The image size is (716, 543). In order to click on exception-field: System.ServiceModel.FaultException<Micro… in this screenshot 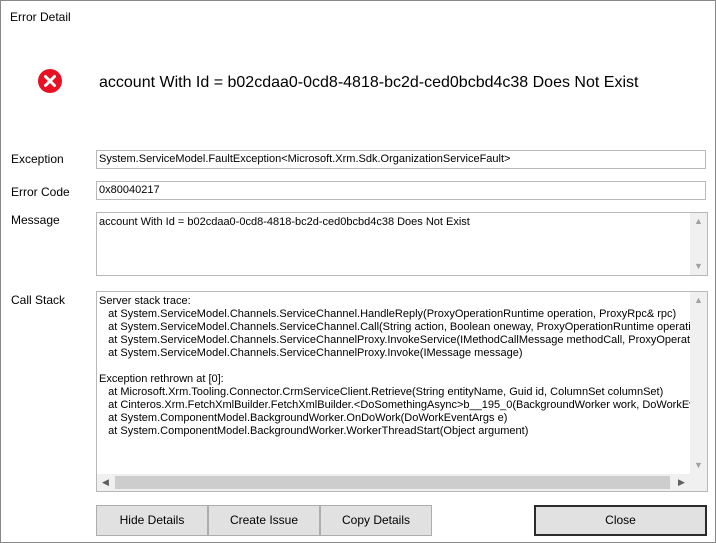, I will do `click(401, 159)`.